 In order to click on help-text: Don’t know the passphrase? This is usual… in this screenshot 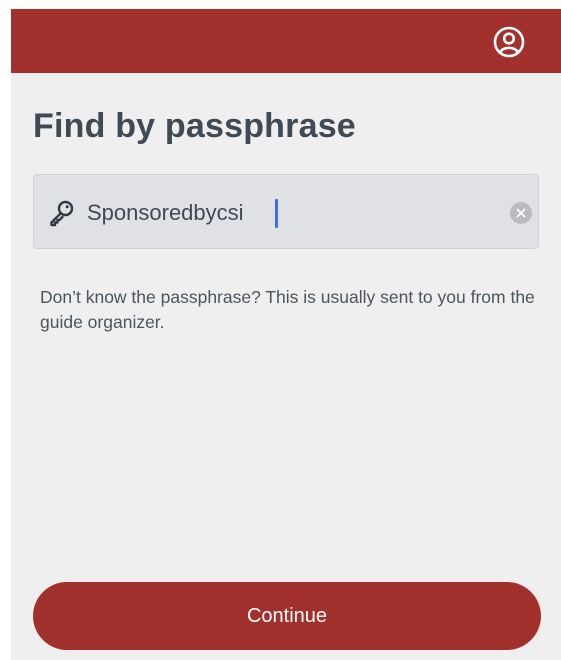, I will do `click(287, 309)`.